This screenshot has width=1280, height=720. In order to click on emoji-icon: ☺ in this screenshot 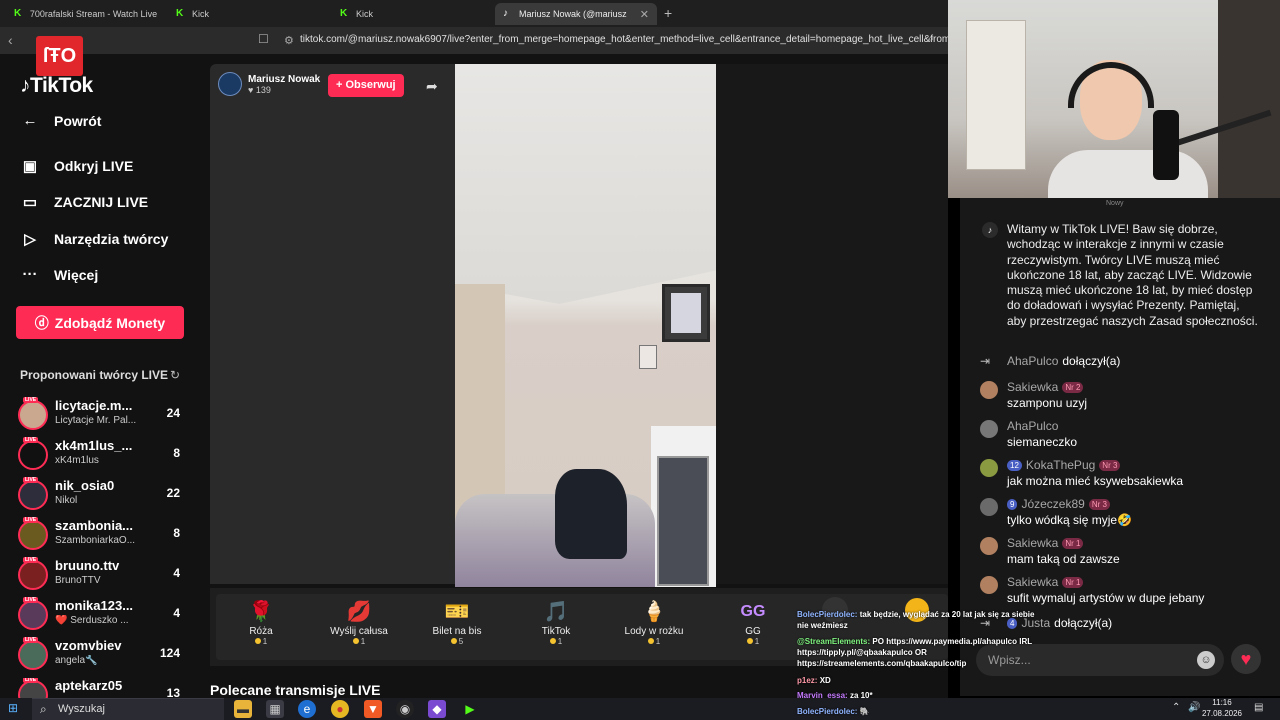, I will do `click(1206, 660)`.